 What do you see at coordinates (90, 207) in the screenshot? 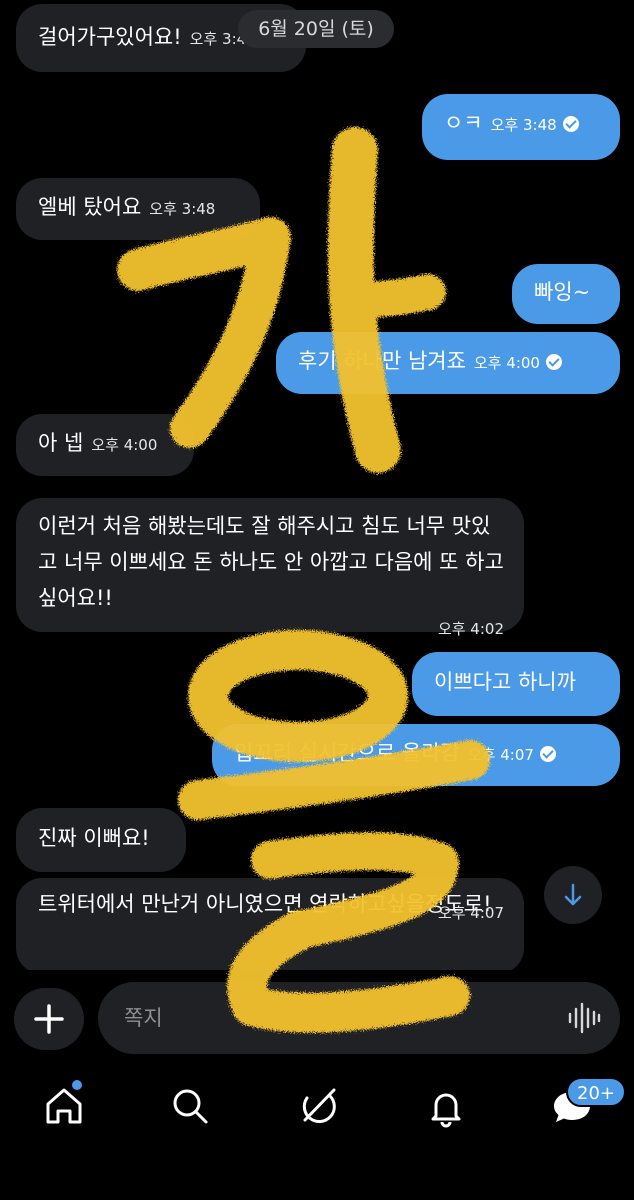
I see `message-text: 엘베 탔어요` at bounding box center [90, 207].